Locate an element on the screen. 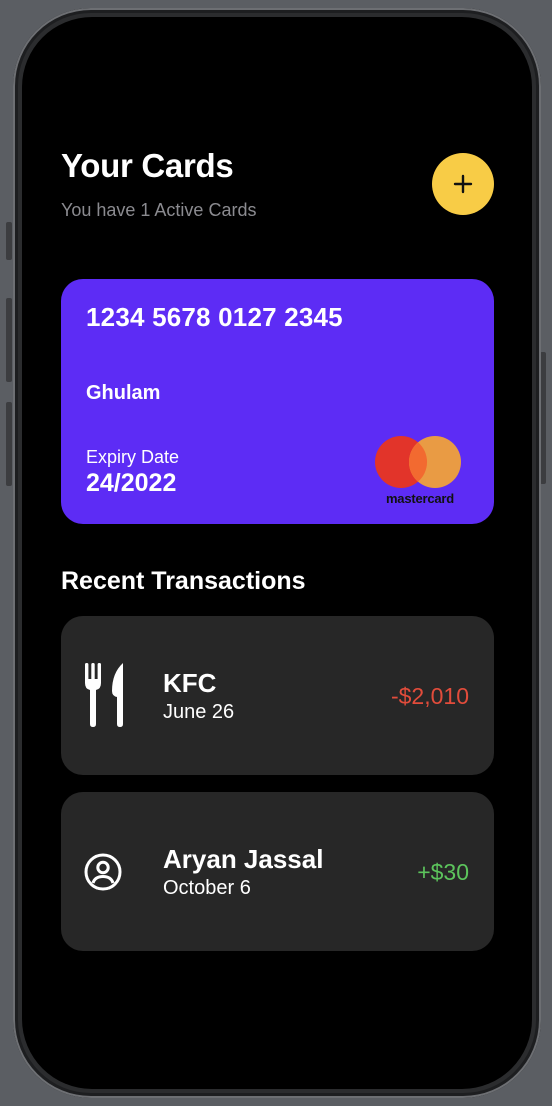 Image resolution: width=552 pixels, height=1106 pixels. mastercard-circles-icon is located at coordinates (418, 462).